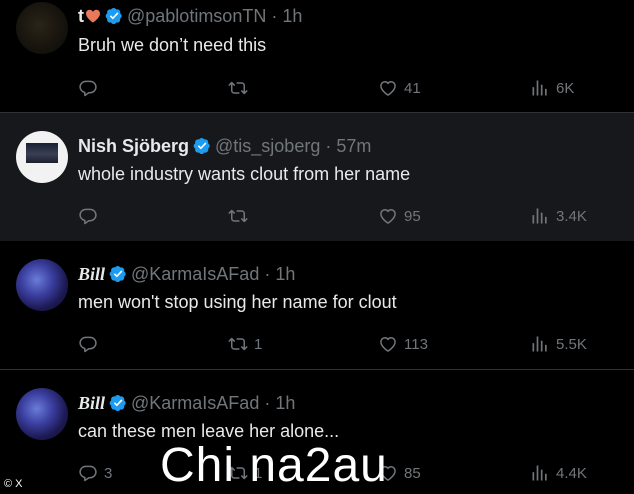 This screenshot has height=494, width=634. I want to click on tweet-header: t @pablotimsonTN · 1h, so click(190, 16).